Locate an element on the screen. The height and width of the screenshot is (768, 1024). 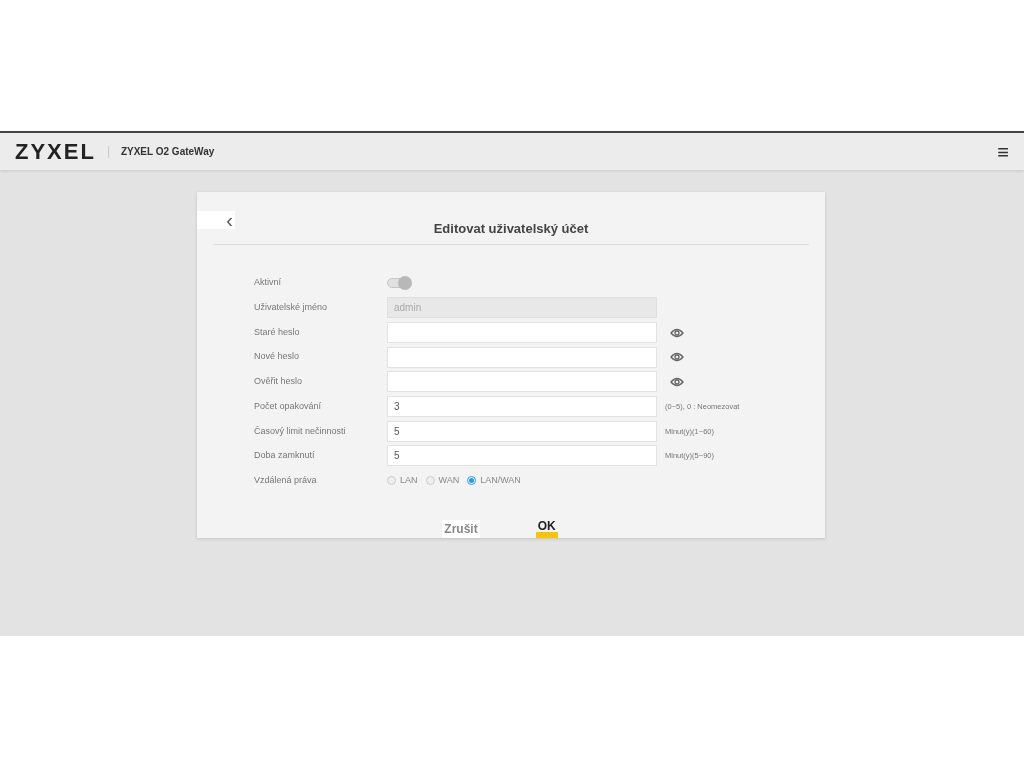
field-label: Časový limit nečinnosti is located at coordinates (300, 431).